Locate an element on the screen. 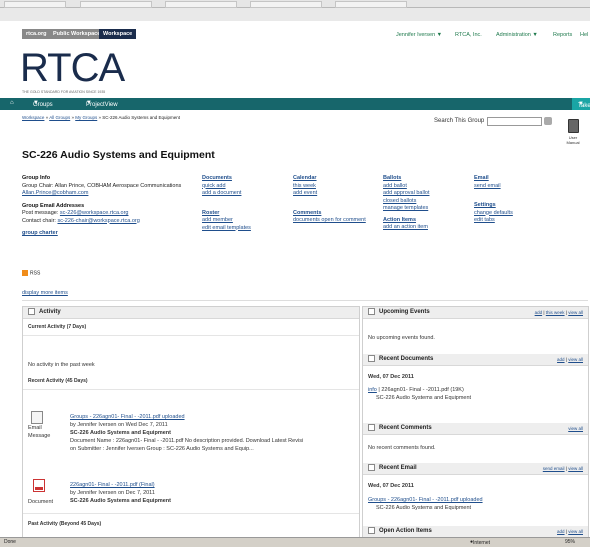 Image resolution: width=590 pixels, height=547 pixels. projectview-menu: ProjectView ▼ is located at coordinates (102, 104).